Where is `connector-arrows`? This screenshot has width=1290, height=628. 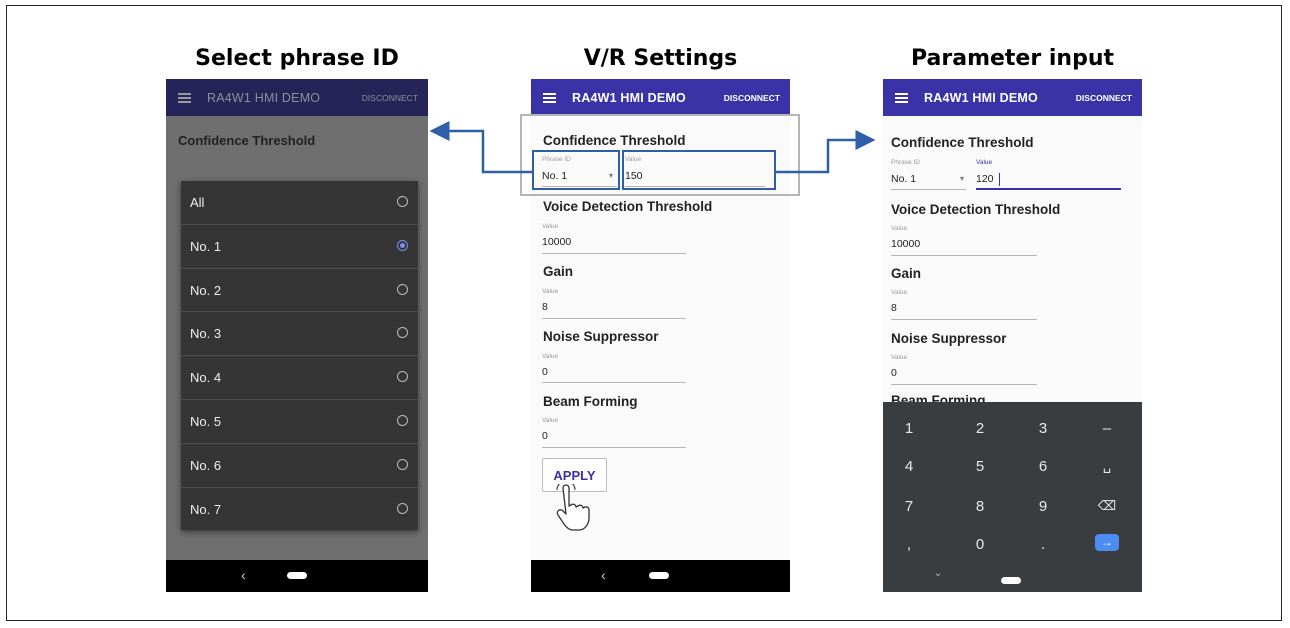 connector-arrows is located at coordinates (652, 147).